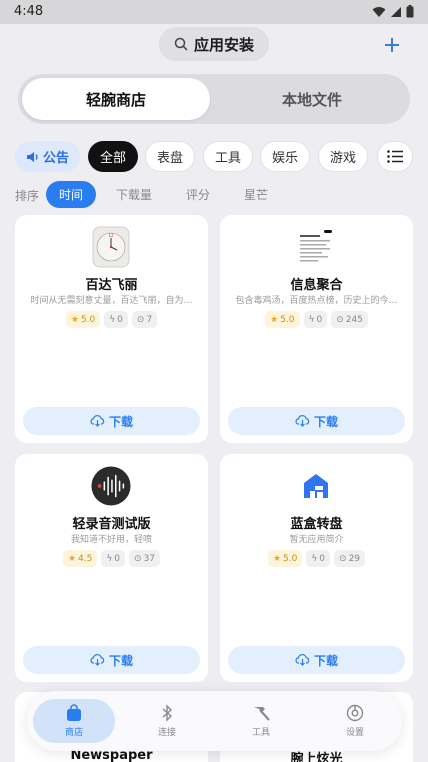 This screenshot has height=762, width=428. I want to click on settings-icon, so click(355, 713).